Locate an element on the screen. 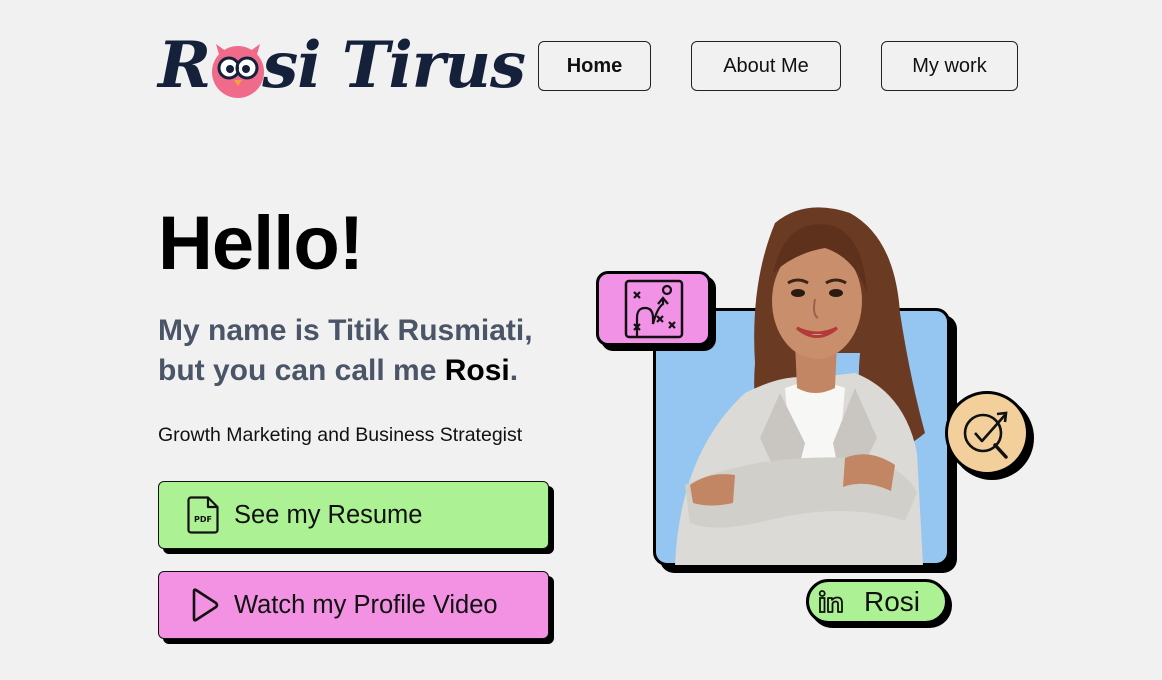  nav-my-work-button: My work is located at coordinates (949, 66).